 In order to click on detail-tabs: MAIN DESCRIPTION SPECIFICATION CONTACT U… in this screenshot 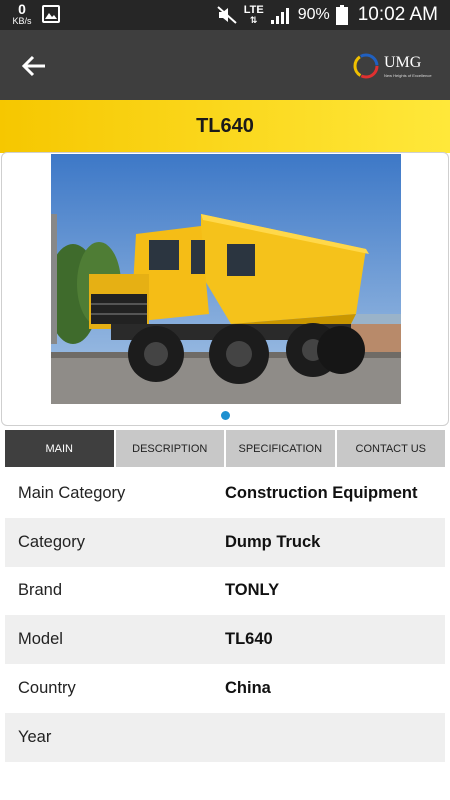, I will do `click(225, 448)`.